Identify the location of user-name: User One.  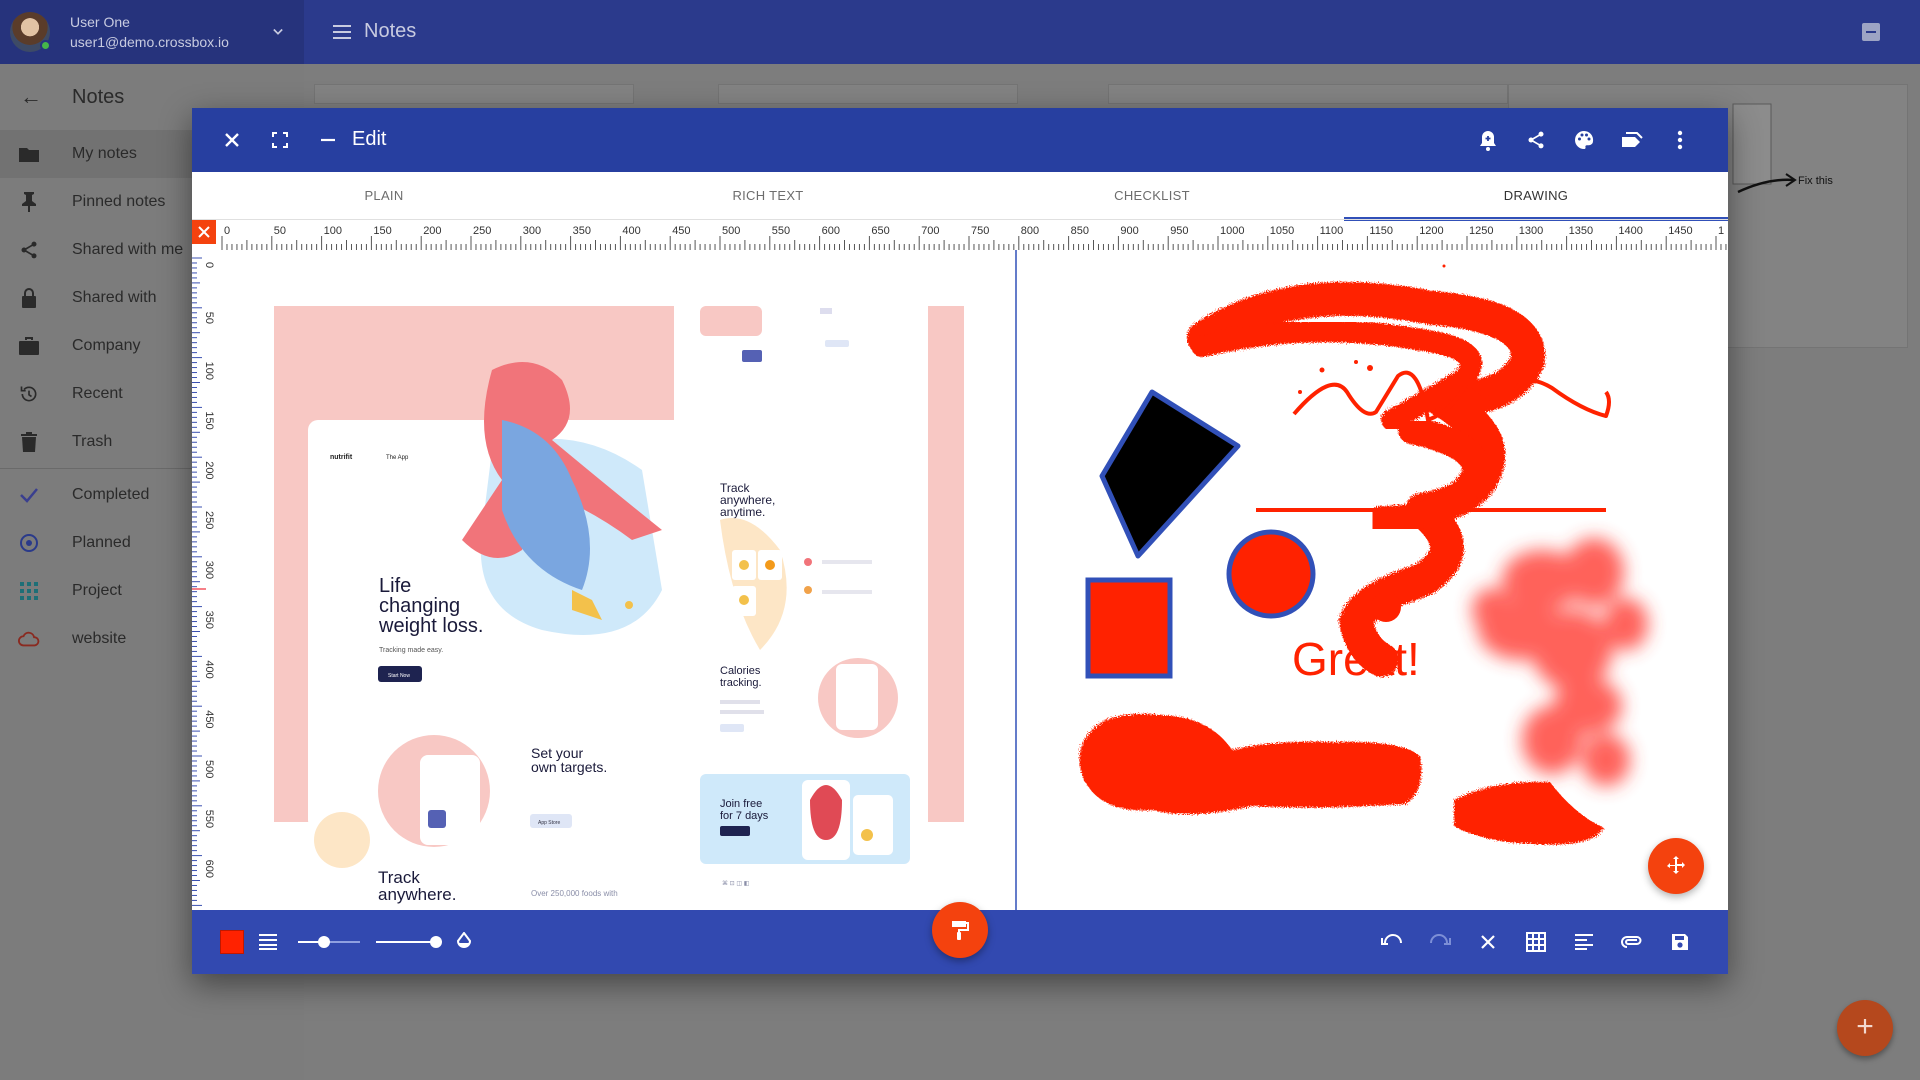
(100, 22).